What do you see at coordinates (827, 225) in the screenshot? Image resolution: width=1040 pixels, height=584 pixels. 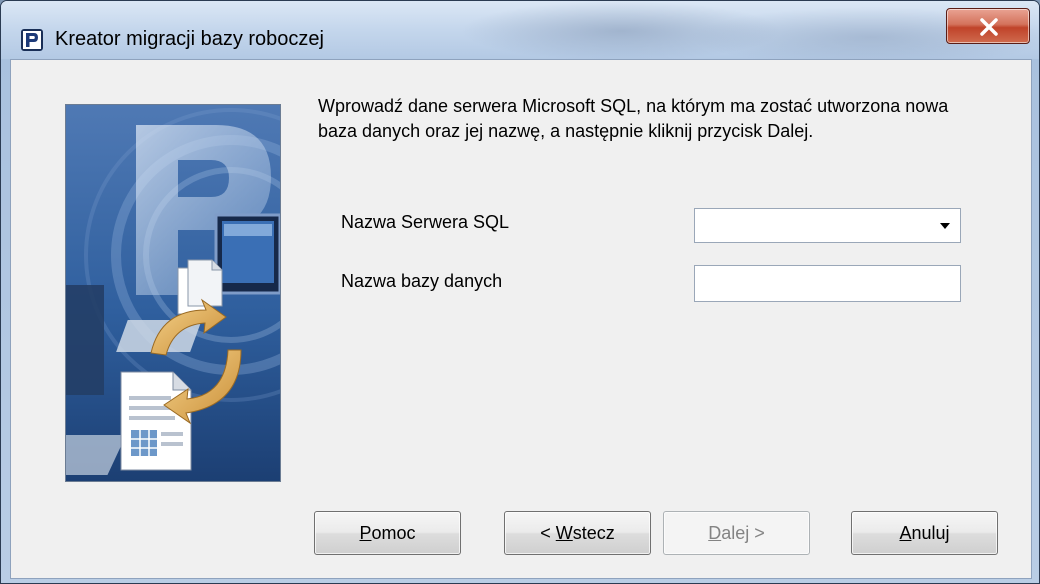 I see `server-name-combobox` at bounding box center [827, 225].